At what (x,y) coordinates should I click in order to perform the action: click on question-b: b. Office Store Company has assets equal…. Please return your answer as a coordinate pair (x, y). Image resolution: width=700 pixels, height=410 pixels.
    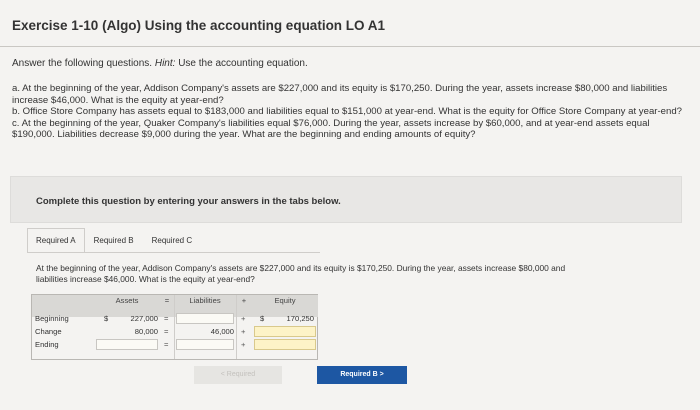
    Looking at the image, I should click on (347, 111).